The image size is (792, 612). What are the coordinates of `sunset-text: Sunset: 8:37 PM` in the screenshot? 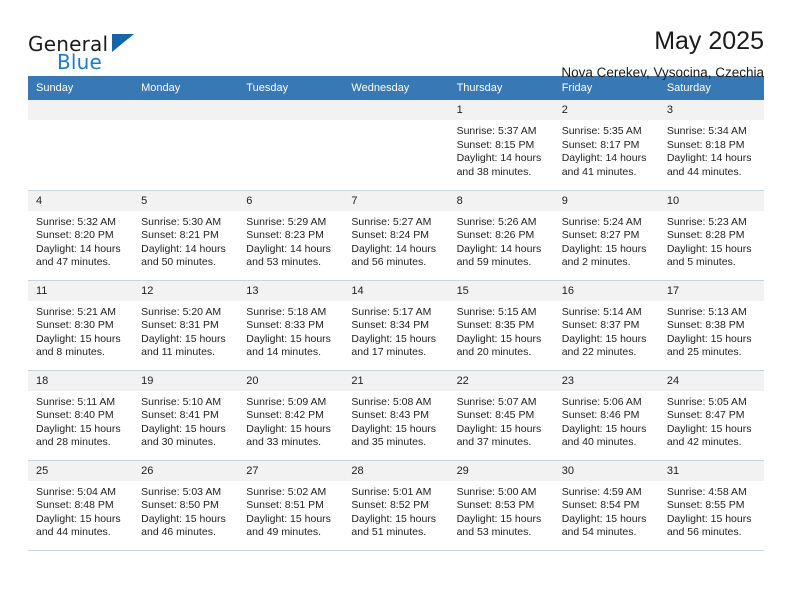 It's located at (600, 325).